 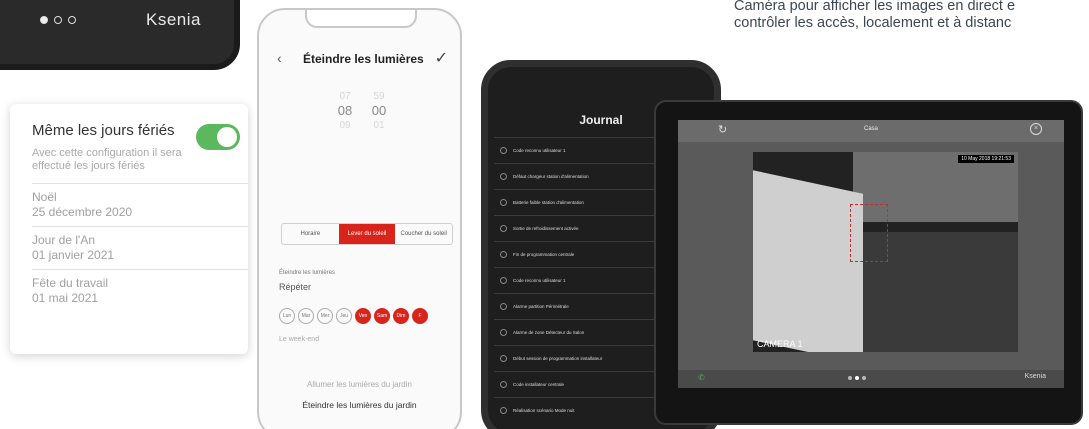 What do you see at coordinates (367, 234) in the screenshot?
I see `mode-option-active: Lever du soleil` at bounding box center [367, 234].